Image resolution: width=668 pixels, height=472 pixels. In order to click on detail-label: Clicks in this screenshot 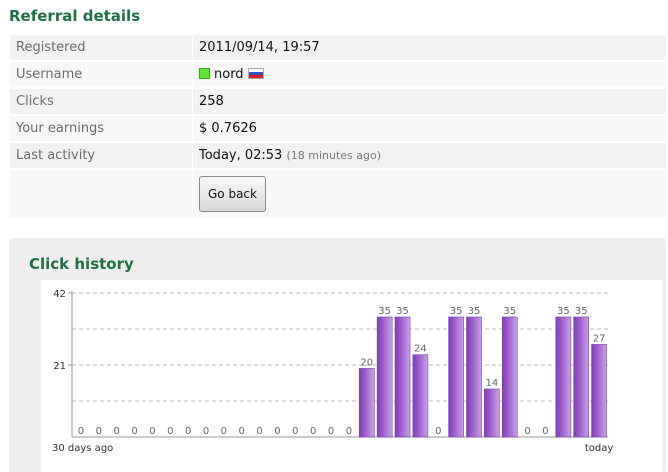, I will do `click(101, 101)`.